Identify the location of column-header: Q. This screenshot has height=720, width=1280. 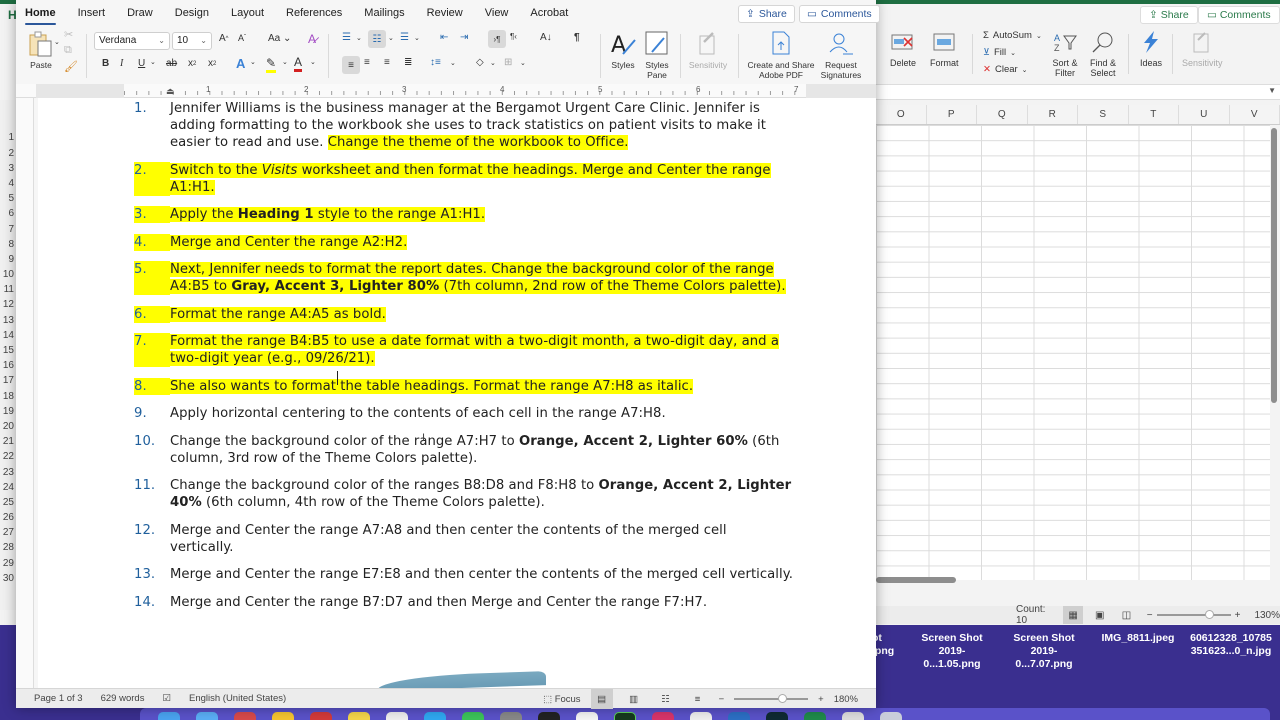
(1002, 114).